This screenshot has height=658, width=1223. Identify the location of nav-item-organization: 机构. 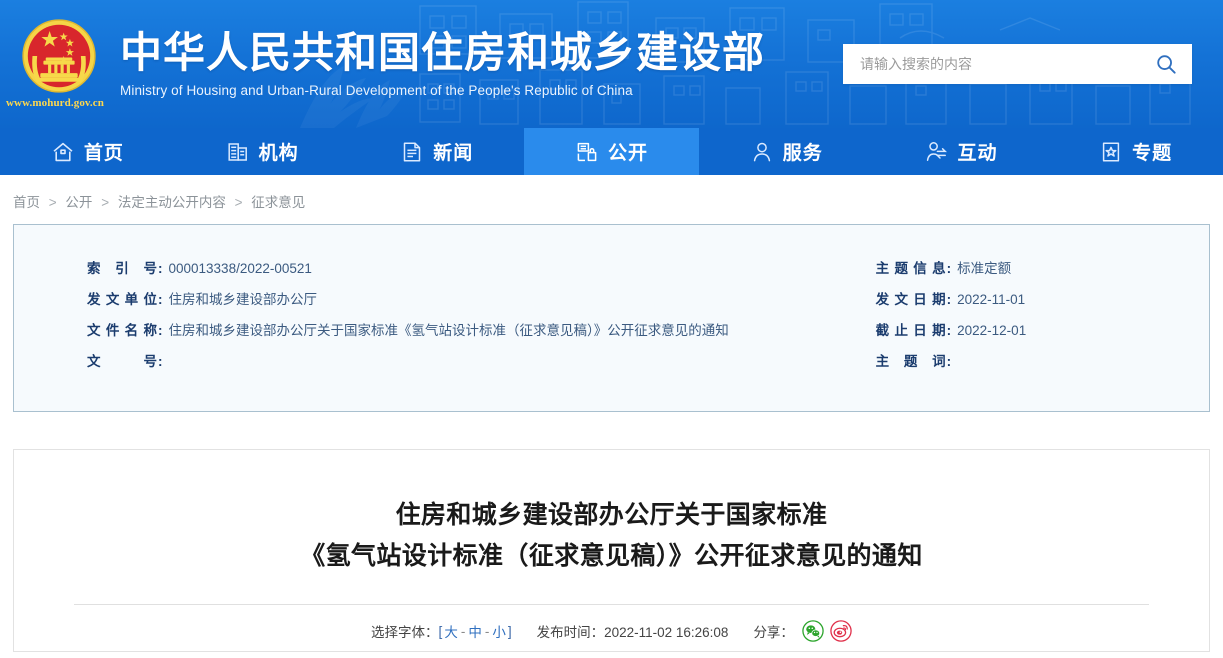
(262, 151).